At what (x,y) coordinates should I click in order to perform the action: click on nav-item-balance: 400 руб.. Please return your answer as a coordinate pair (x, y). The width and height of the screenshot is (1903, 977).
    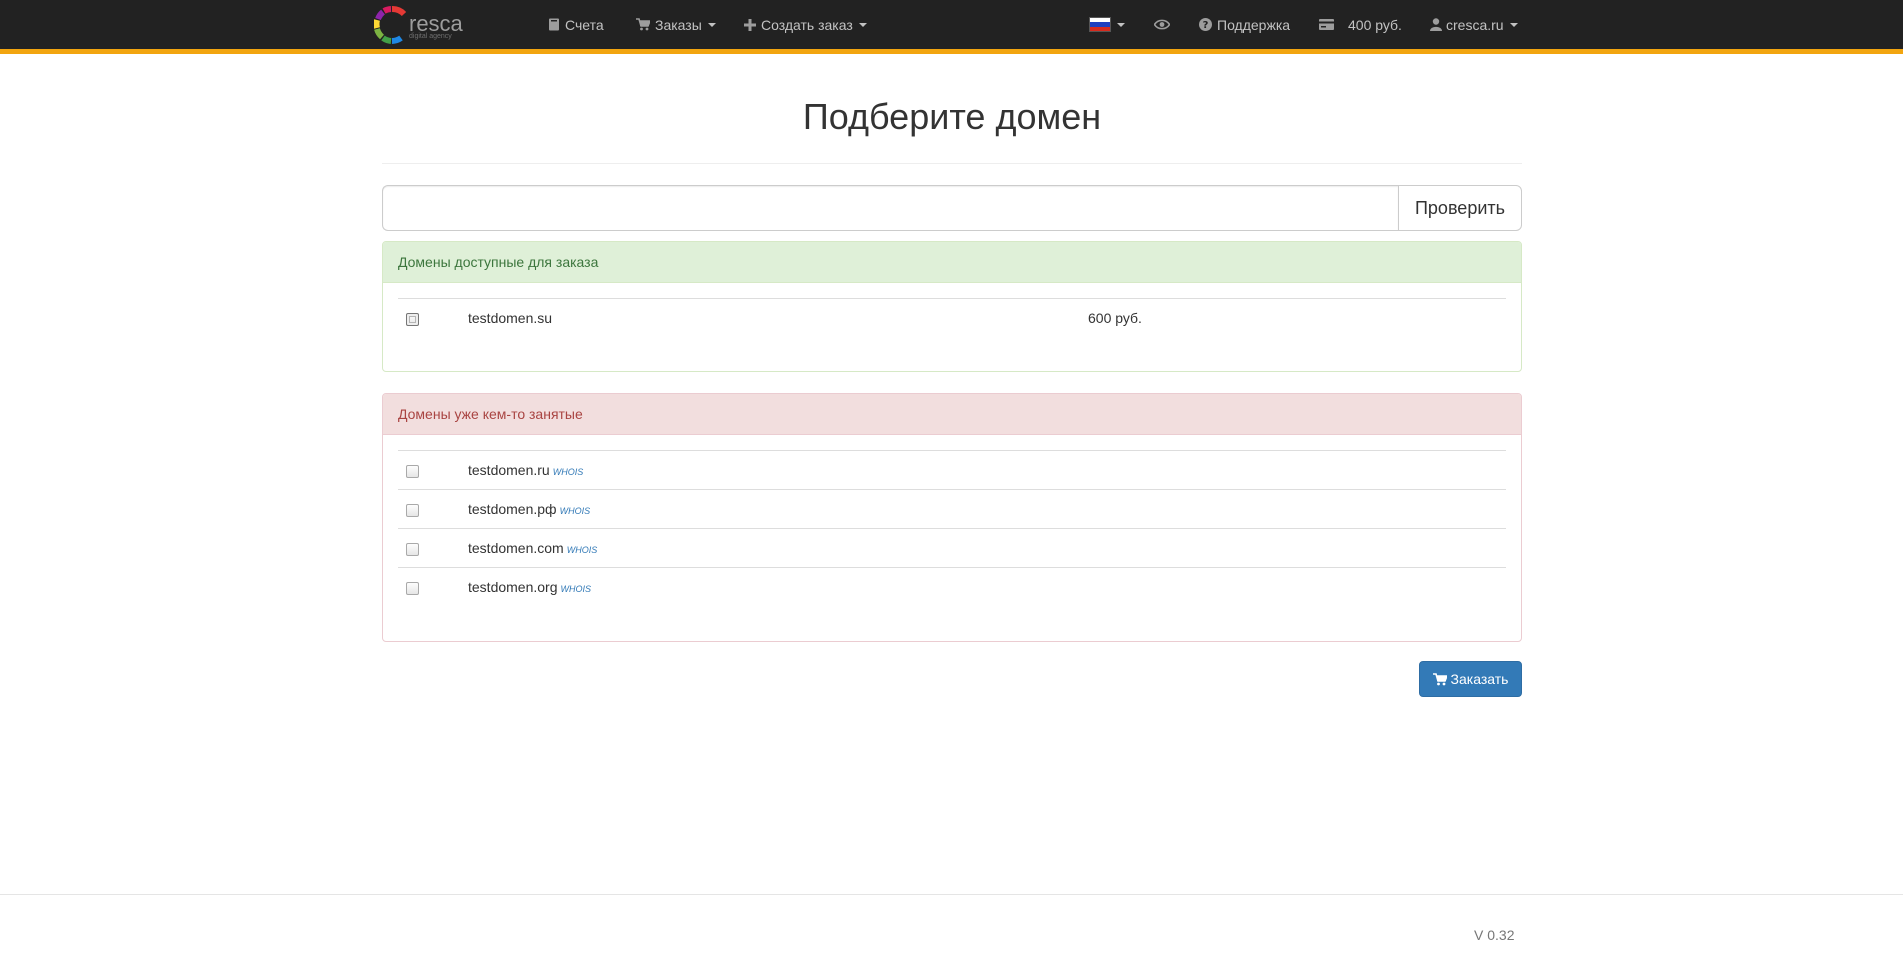
    Looking at the image, I should click on (1360, 24).